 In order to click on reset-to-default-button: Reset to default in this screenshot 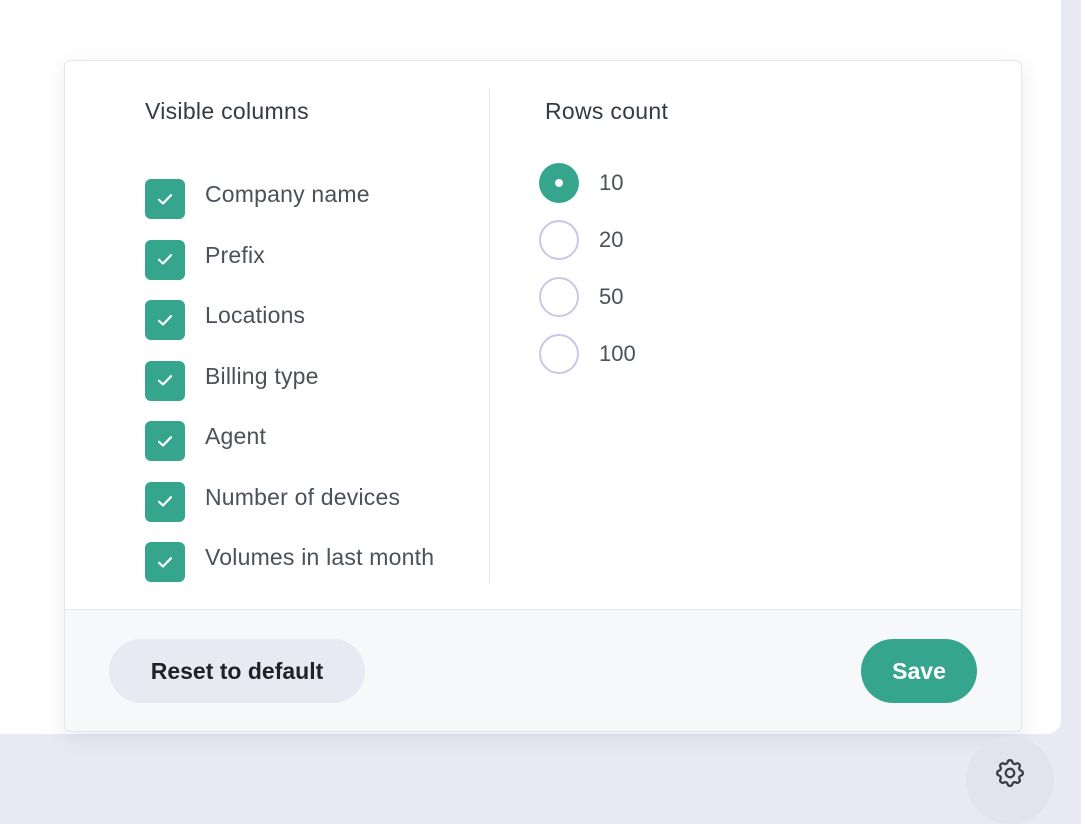, I will do `click(237, 671)`.